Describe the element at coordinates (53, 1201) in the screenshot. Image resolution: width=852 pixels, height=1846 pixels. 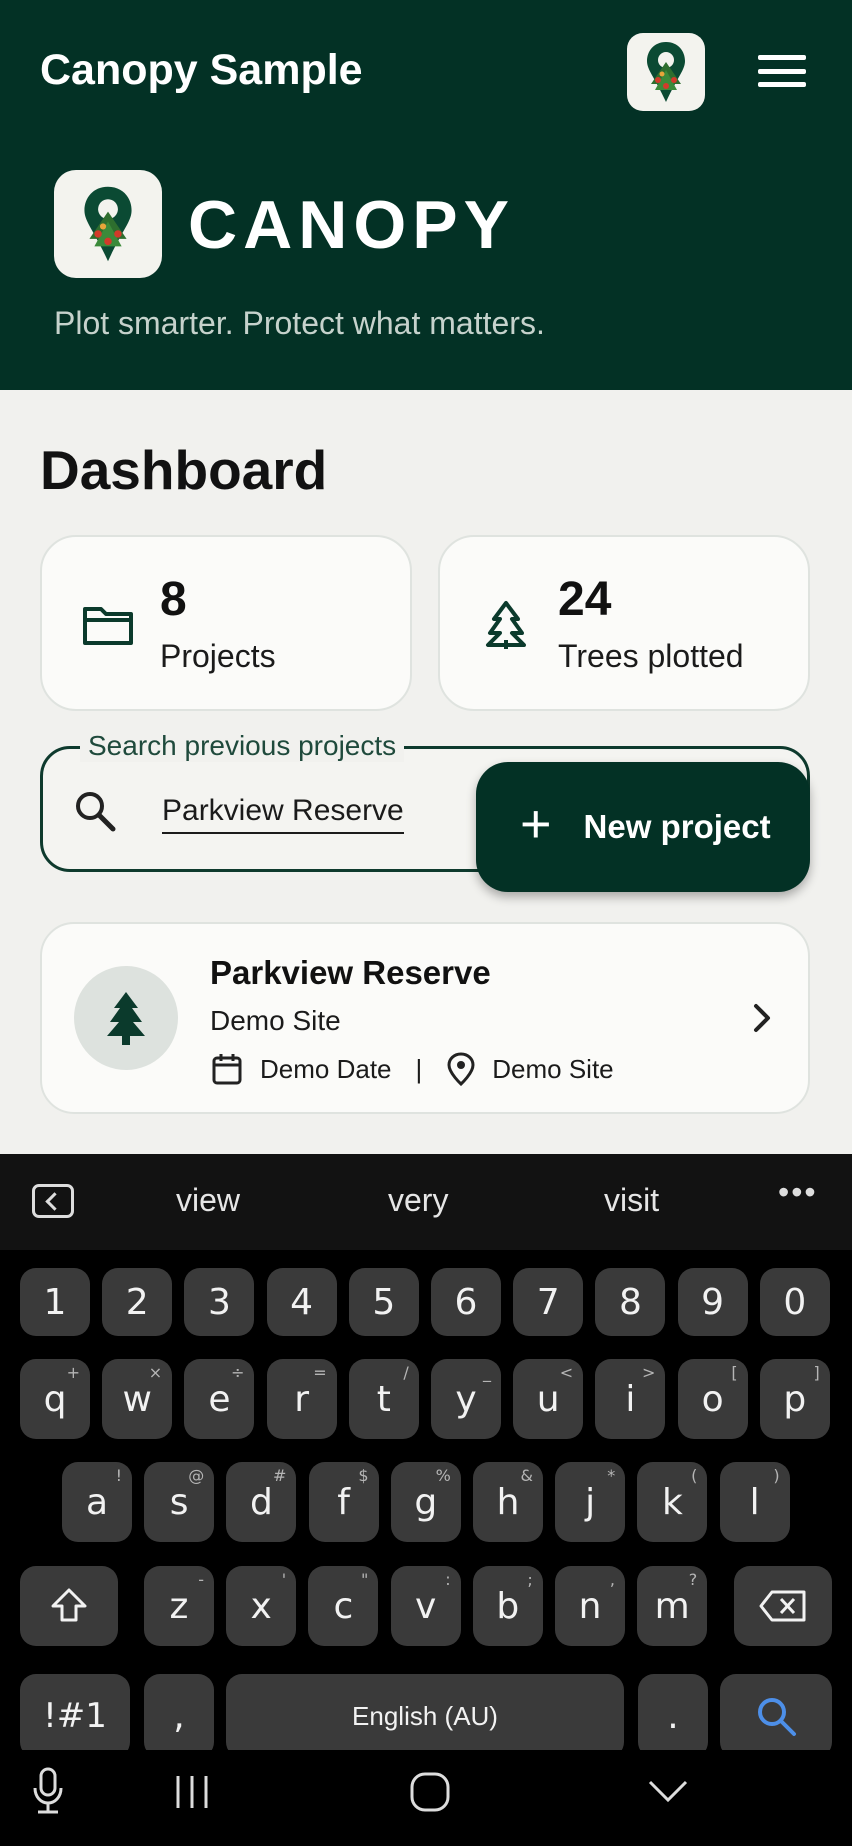
I see `keyboard-collapse-icon` at that location.